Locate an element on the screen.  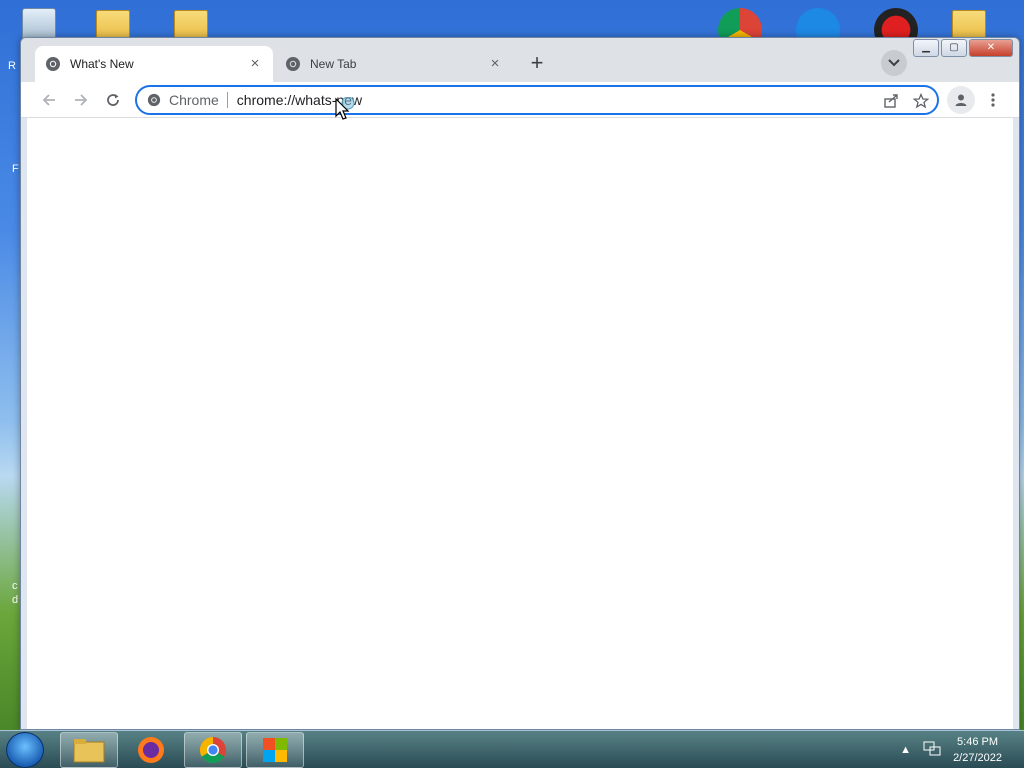
browser-toolbar: Chrome chrome://whats-new is located at coordinates (520, 100).